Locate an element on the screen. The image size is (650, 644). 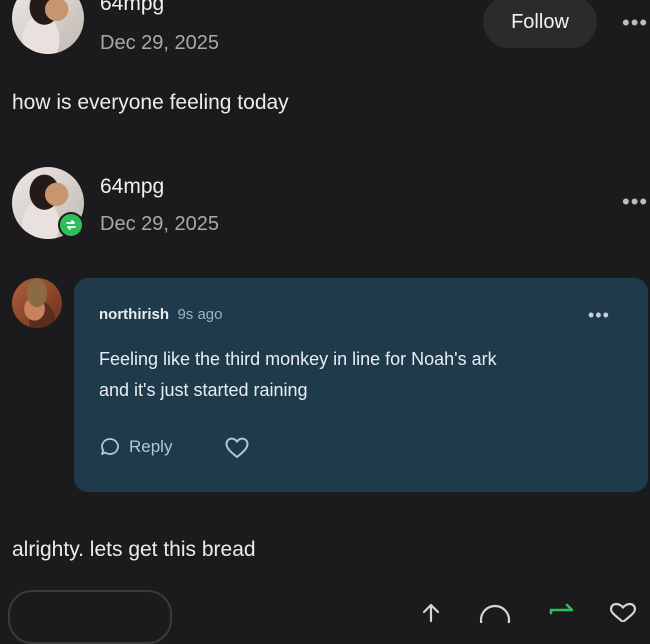
reply-label: Reply is located at coordinates (151, 446).